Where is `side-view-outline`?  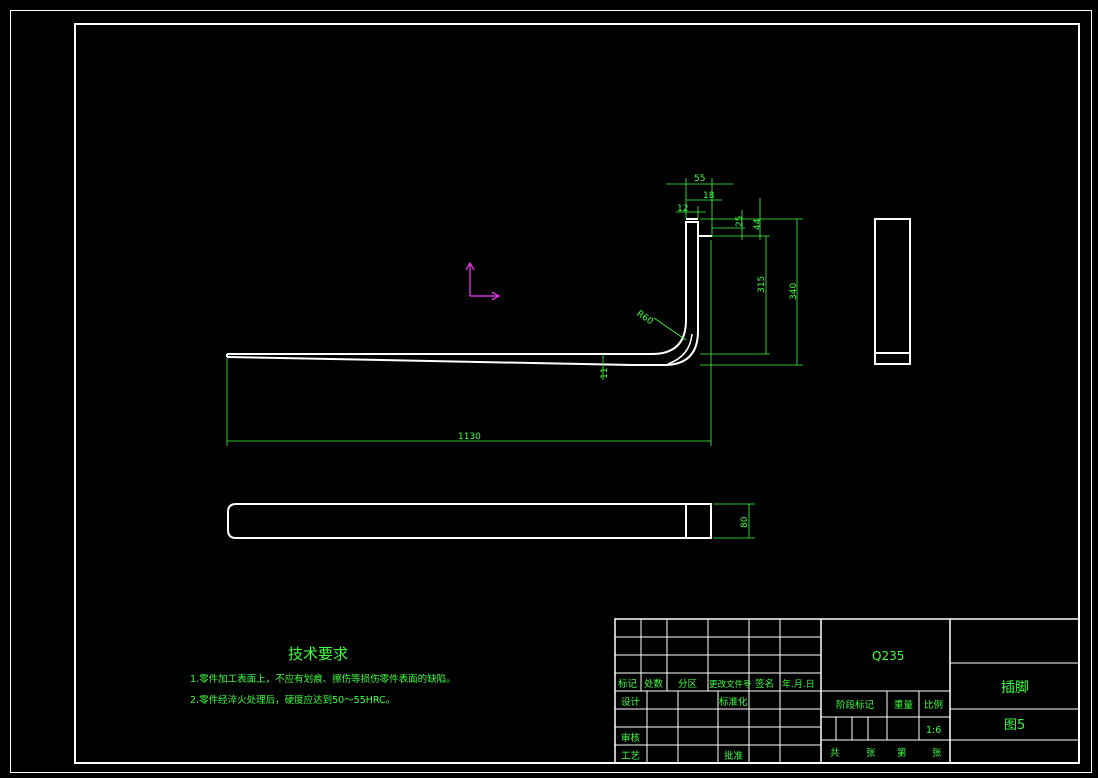 side-view-outline is located at coordinates (892, 291).